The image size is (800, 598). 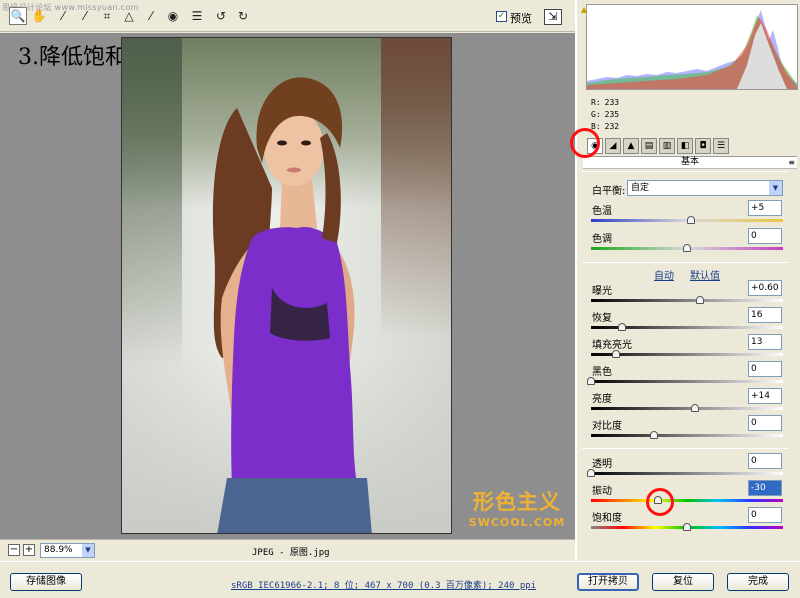 What do you see at coordinates (607, 518) in the screenshot?
I see `slider-label: 饱和度` at bounding box center [607, 518].